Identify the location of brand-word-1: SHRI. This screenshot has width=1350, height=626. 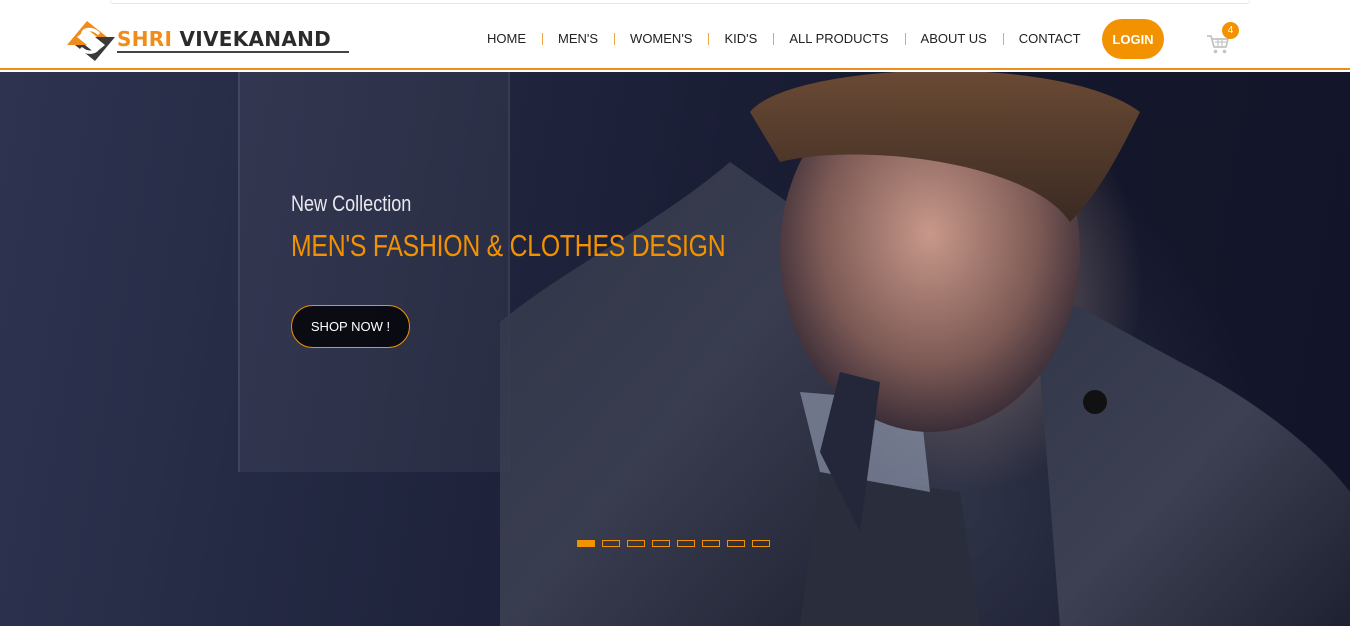
(145, 39).